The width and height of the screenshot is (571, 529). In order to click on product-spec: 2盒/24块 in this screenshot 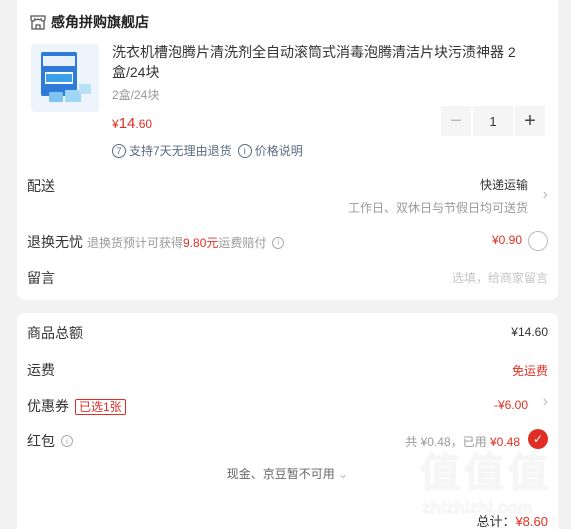, I will do `click(136, 95)`.